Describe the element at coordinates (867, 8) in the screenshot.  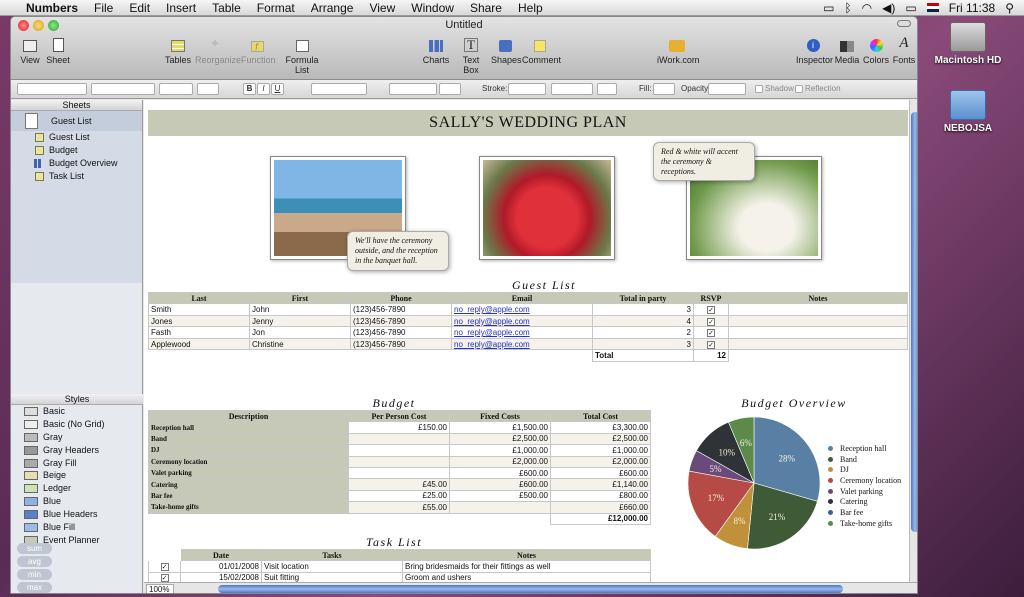
I see `wifi-icon: ◠` at that location.